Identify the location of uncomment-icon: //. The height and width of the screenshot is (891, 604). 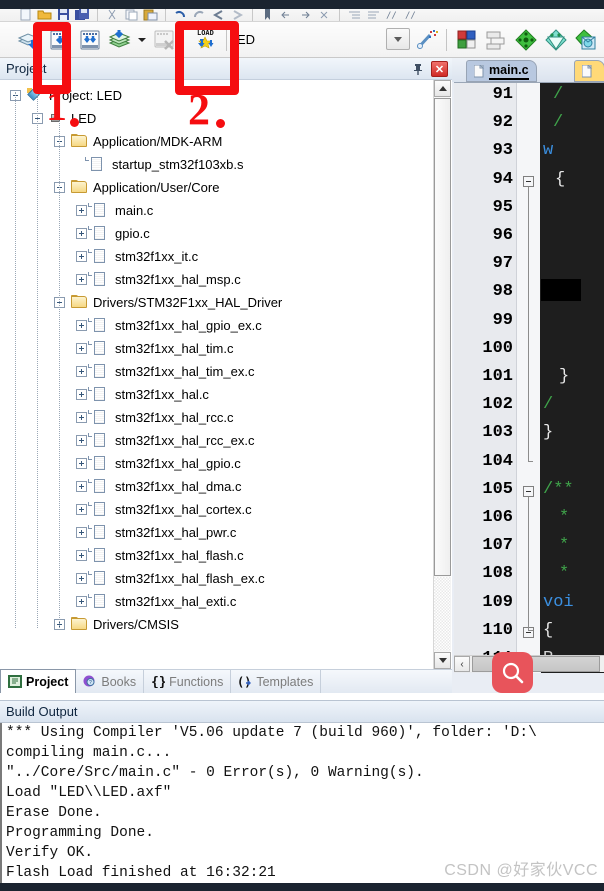
(411, 15).